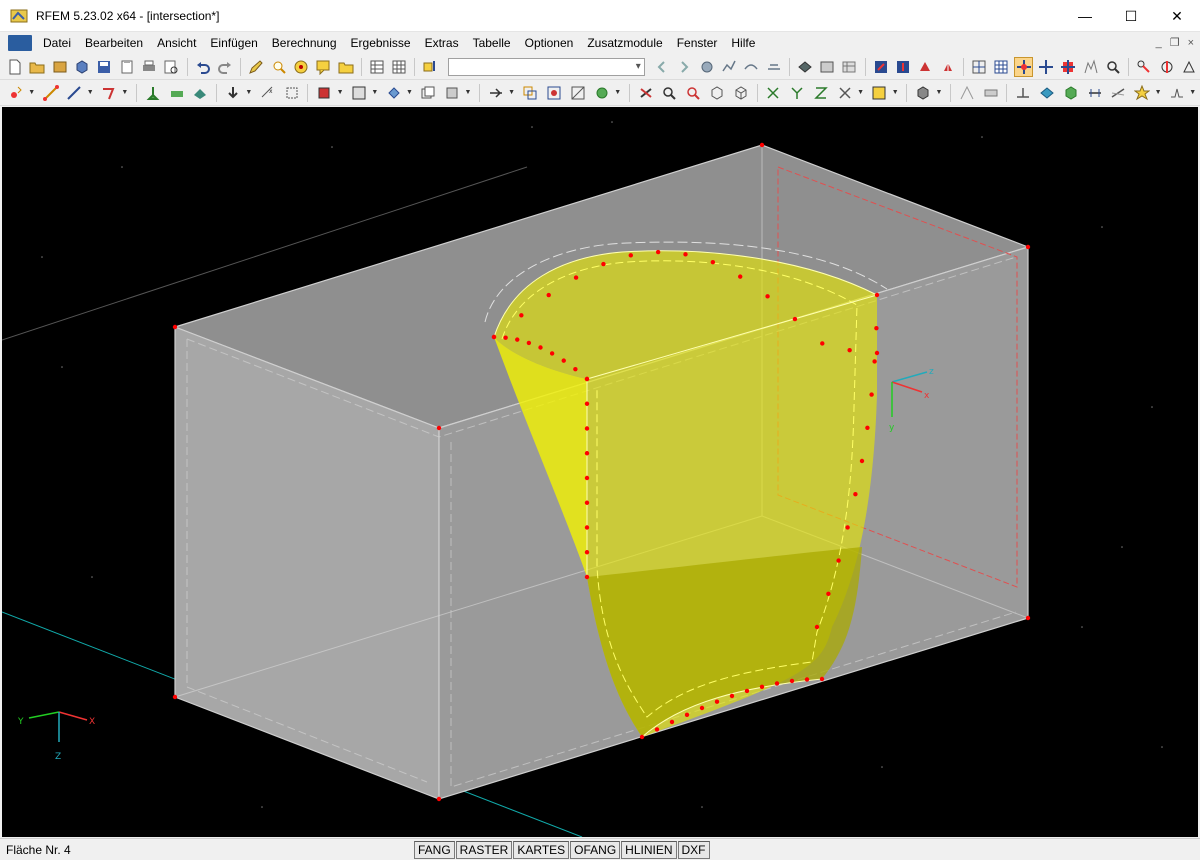  I want to click on doc-minimize-button: _, so click(1159, 43).